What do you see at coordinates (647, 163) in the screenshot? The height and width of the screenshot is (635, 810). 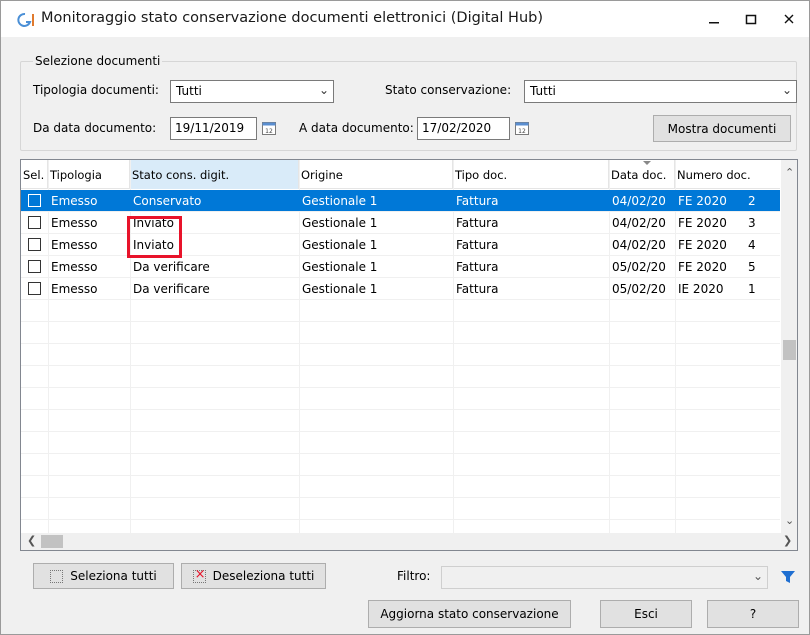 I see `sort-descending-icon` at bounding box center [647, 163].